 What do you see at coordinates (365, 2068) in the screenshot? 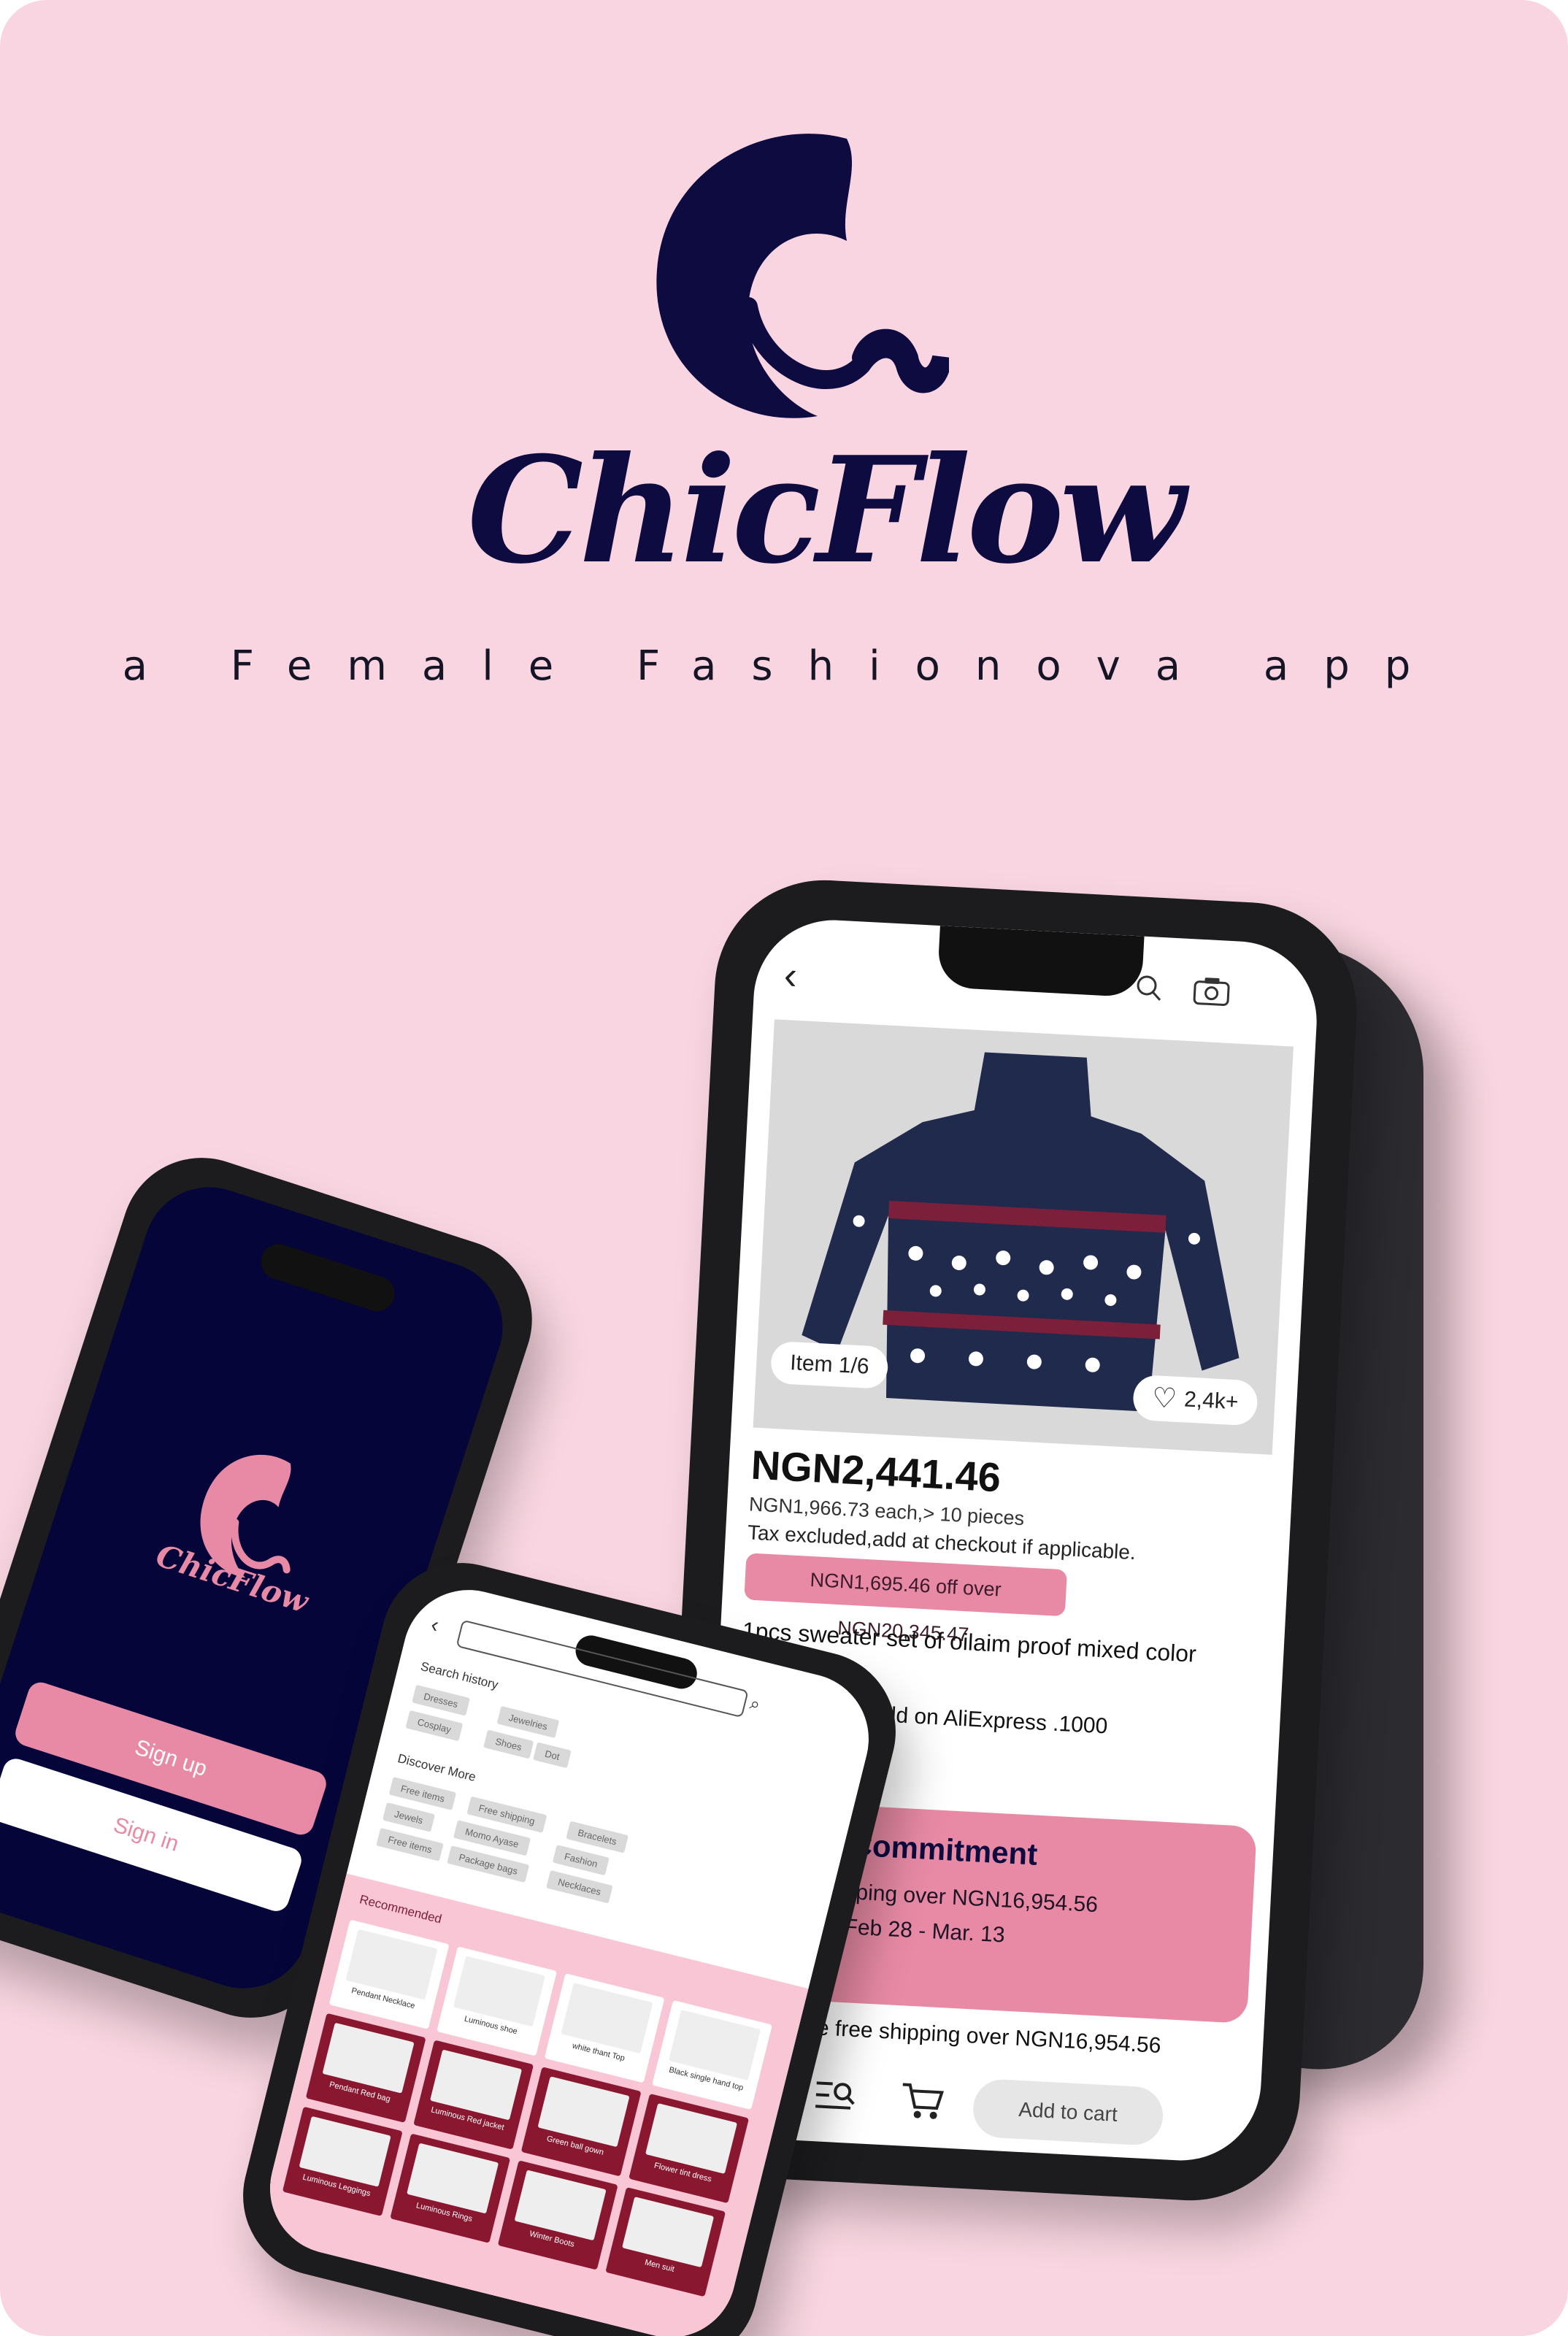
I see `product-card: Pendant Red bag` at bounding box center [365, 2068].